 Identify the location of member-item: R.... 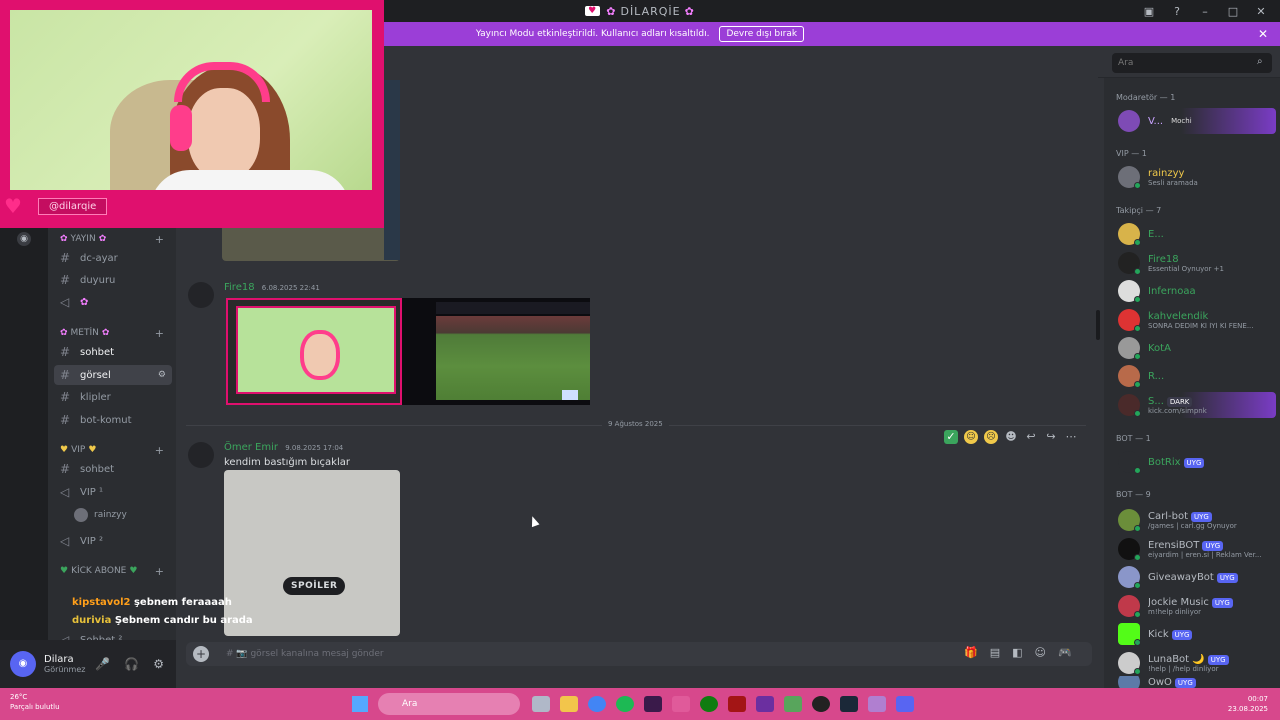
(1197, 376).